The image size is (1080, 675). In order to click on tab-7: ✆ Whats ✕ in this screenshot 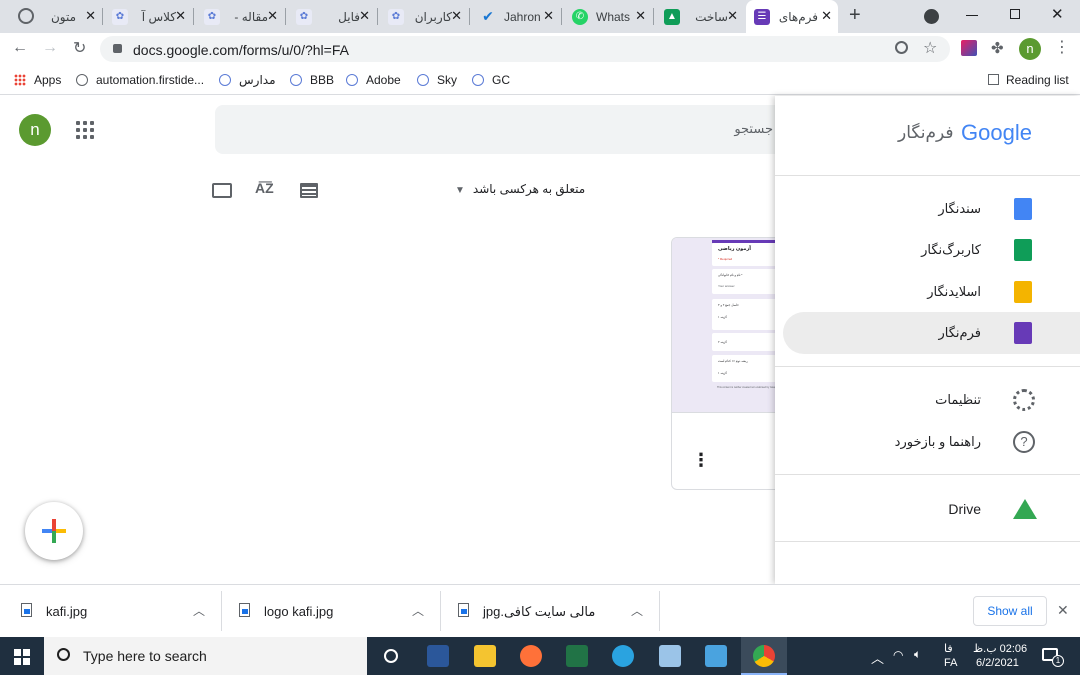, I will do `click(608, 16)`.